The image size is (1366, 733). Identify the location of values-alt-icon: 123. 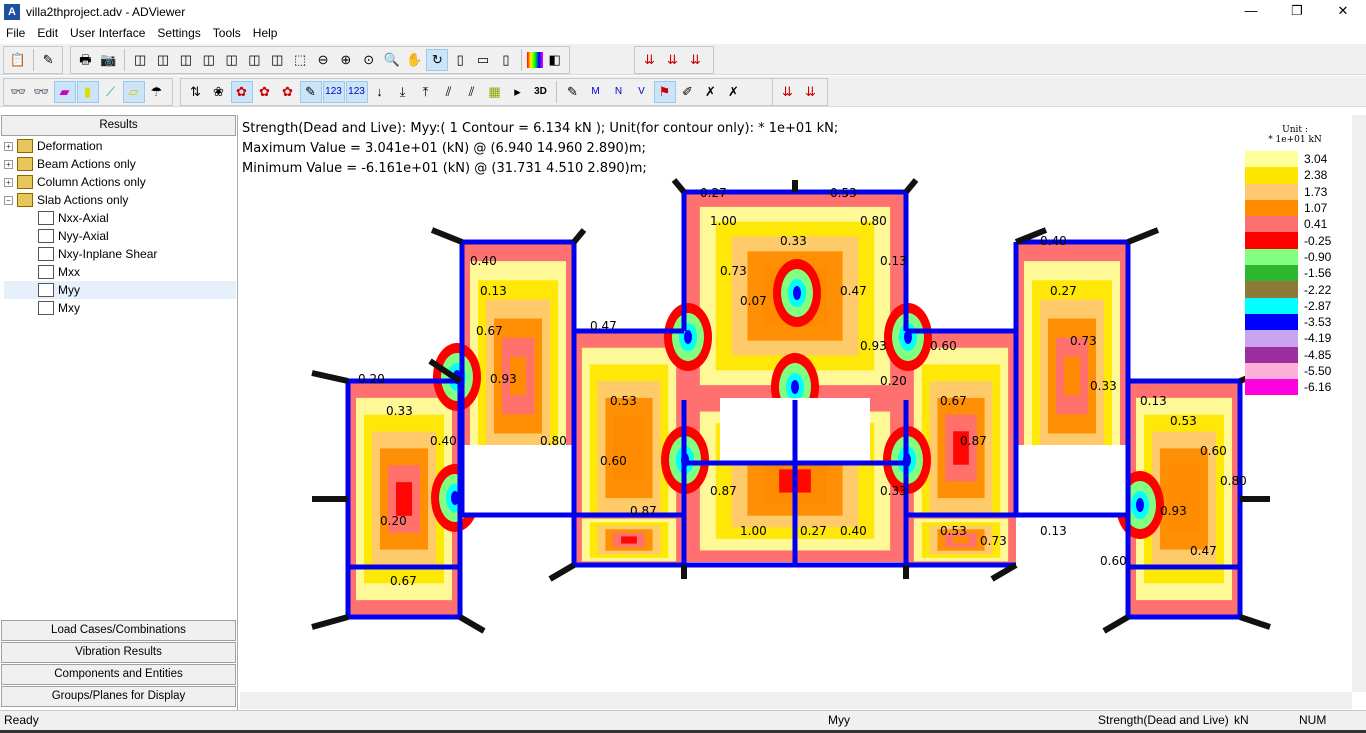
(356, 92).